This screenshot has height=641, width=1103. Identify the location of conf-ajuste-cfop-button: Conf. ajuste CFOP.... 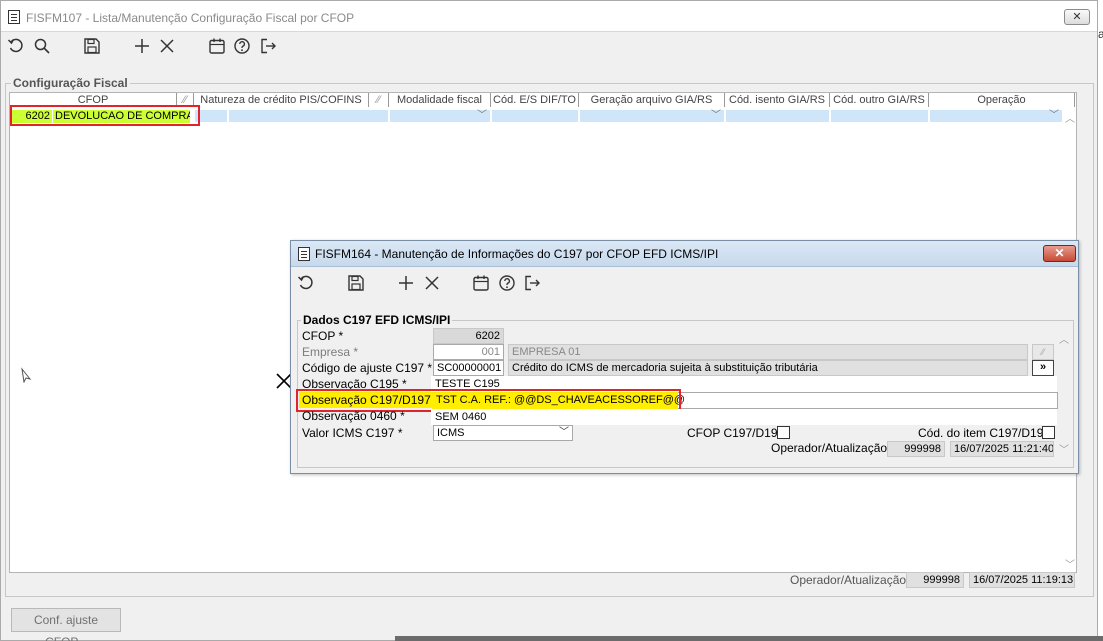
(66, 624).